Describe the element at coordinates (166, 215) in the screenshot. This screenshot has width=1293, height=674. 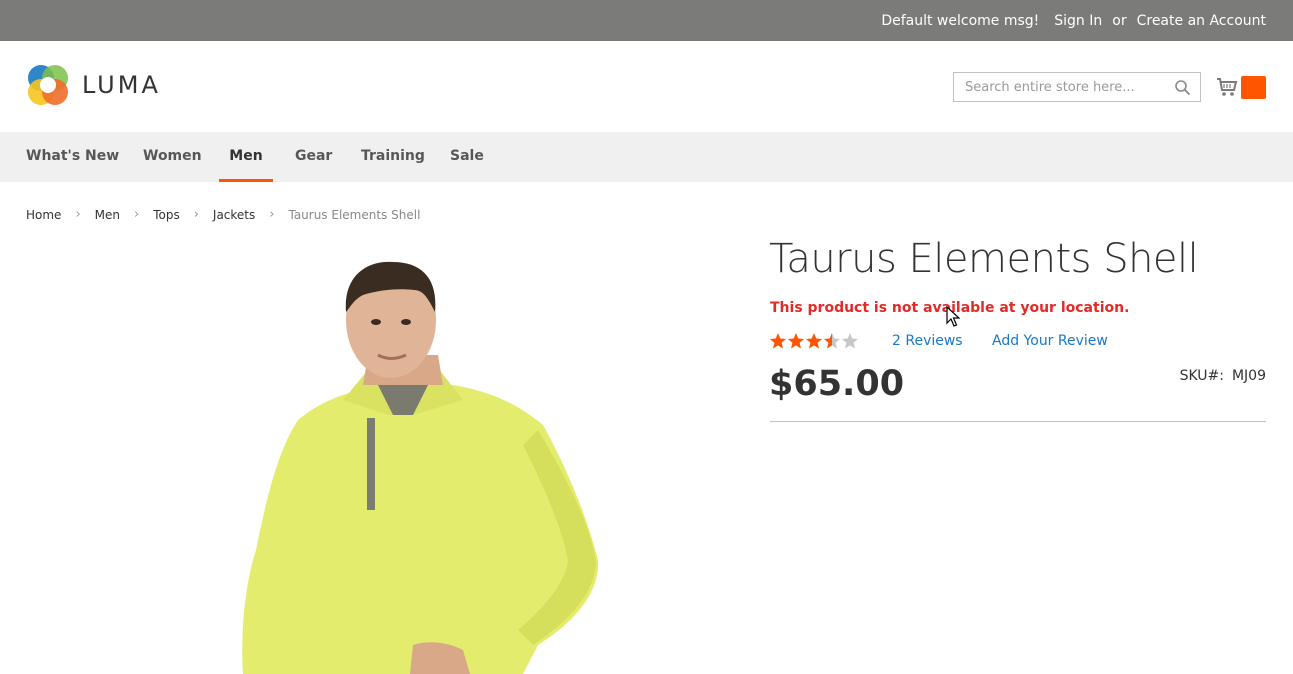
I see `breadcrumb-tops: Tops` at that location.